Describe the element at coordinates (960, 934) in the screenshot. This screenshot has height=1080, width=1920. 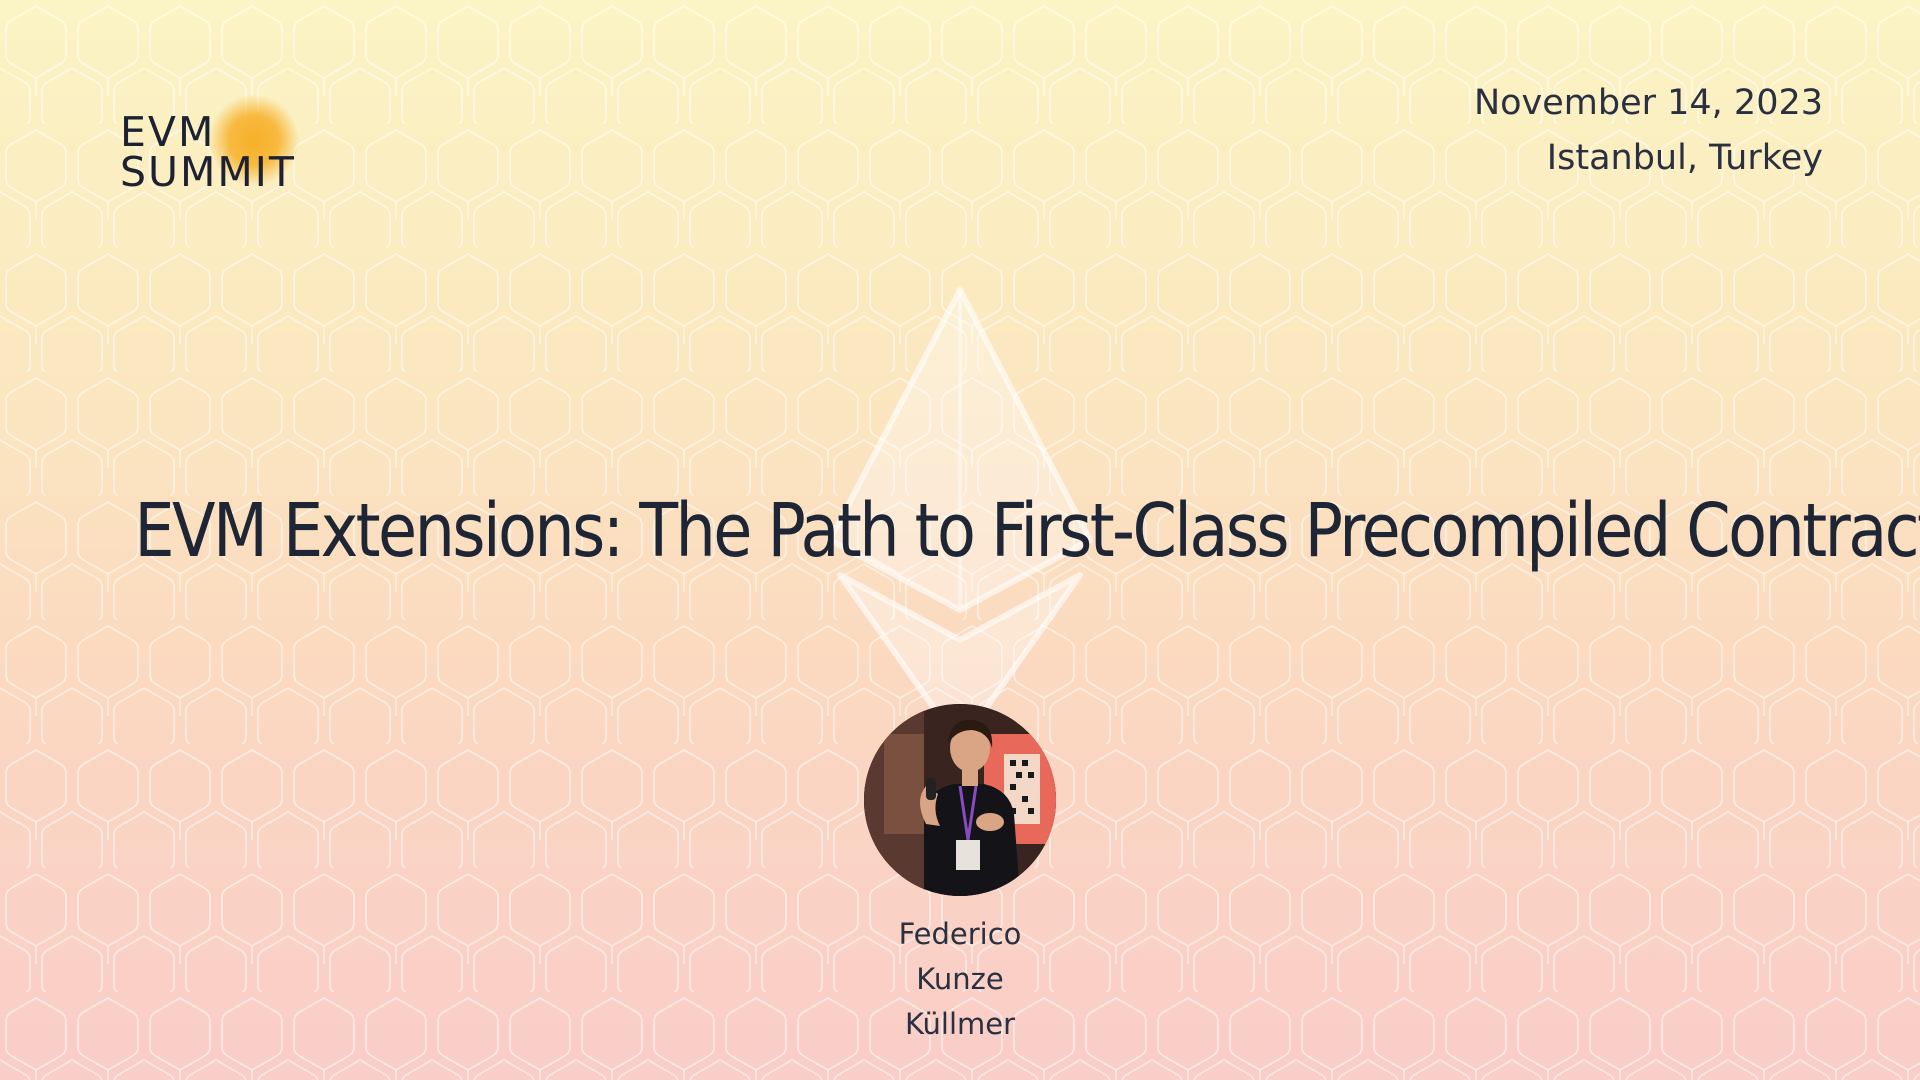
I see `speaker-first-name: Federico` at that location.